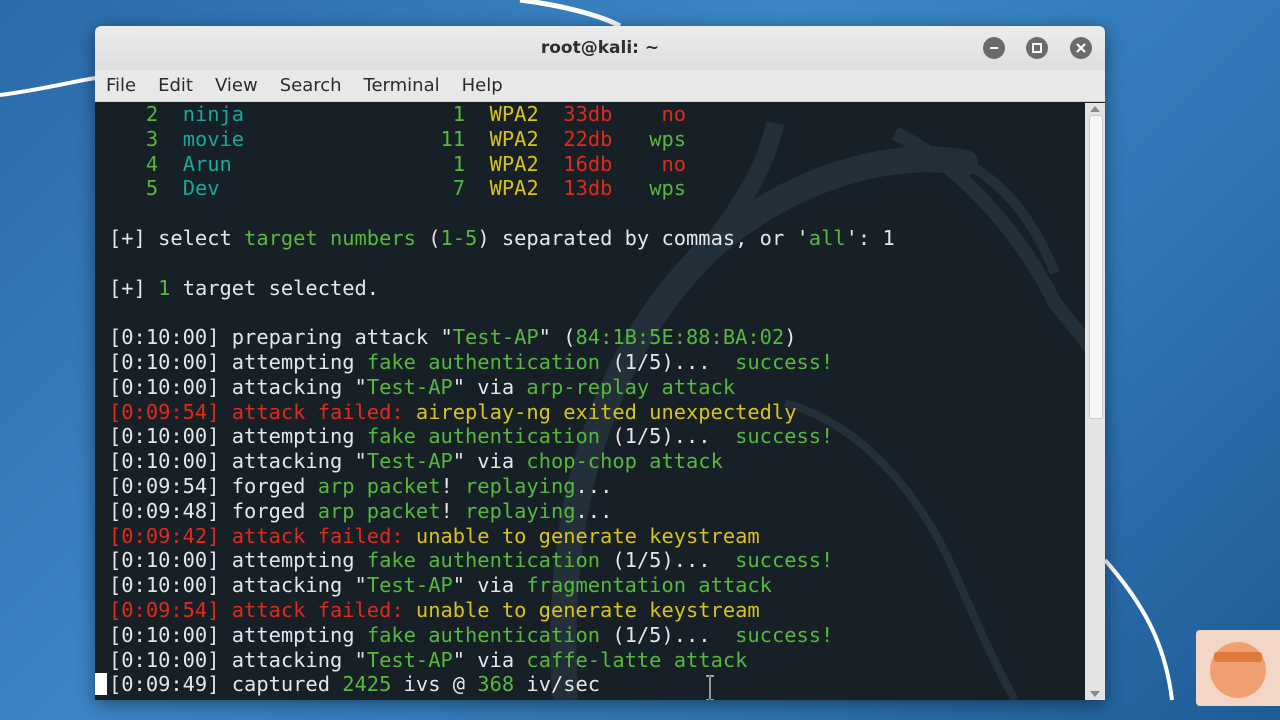 This screenshot has width=1280, height=720. What do you see at coordinates (483, 634) in the screenshot?
I see `terminal-text: fake authentication` at bounding box center [483, 634].